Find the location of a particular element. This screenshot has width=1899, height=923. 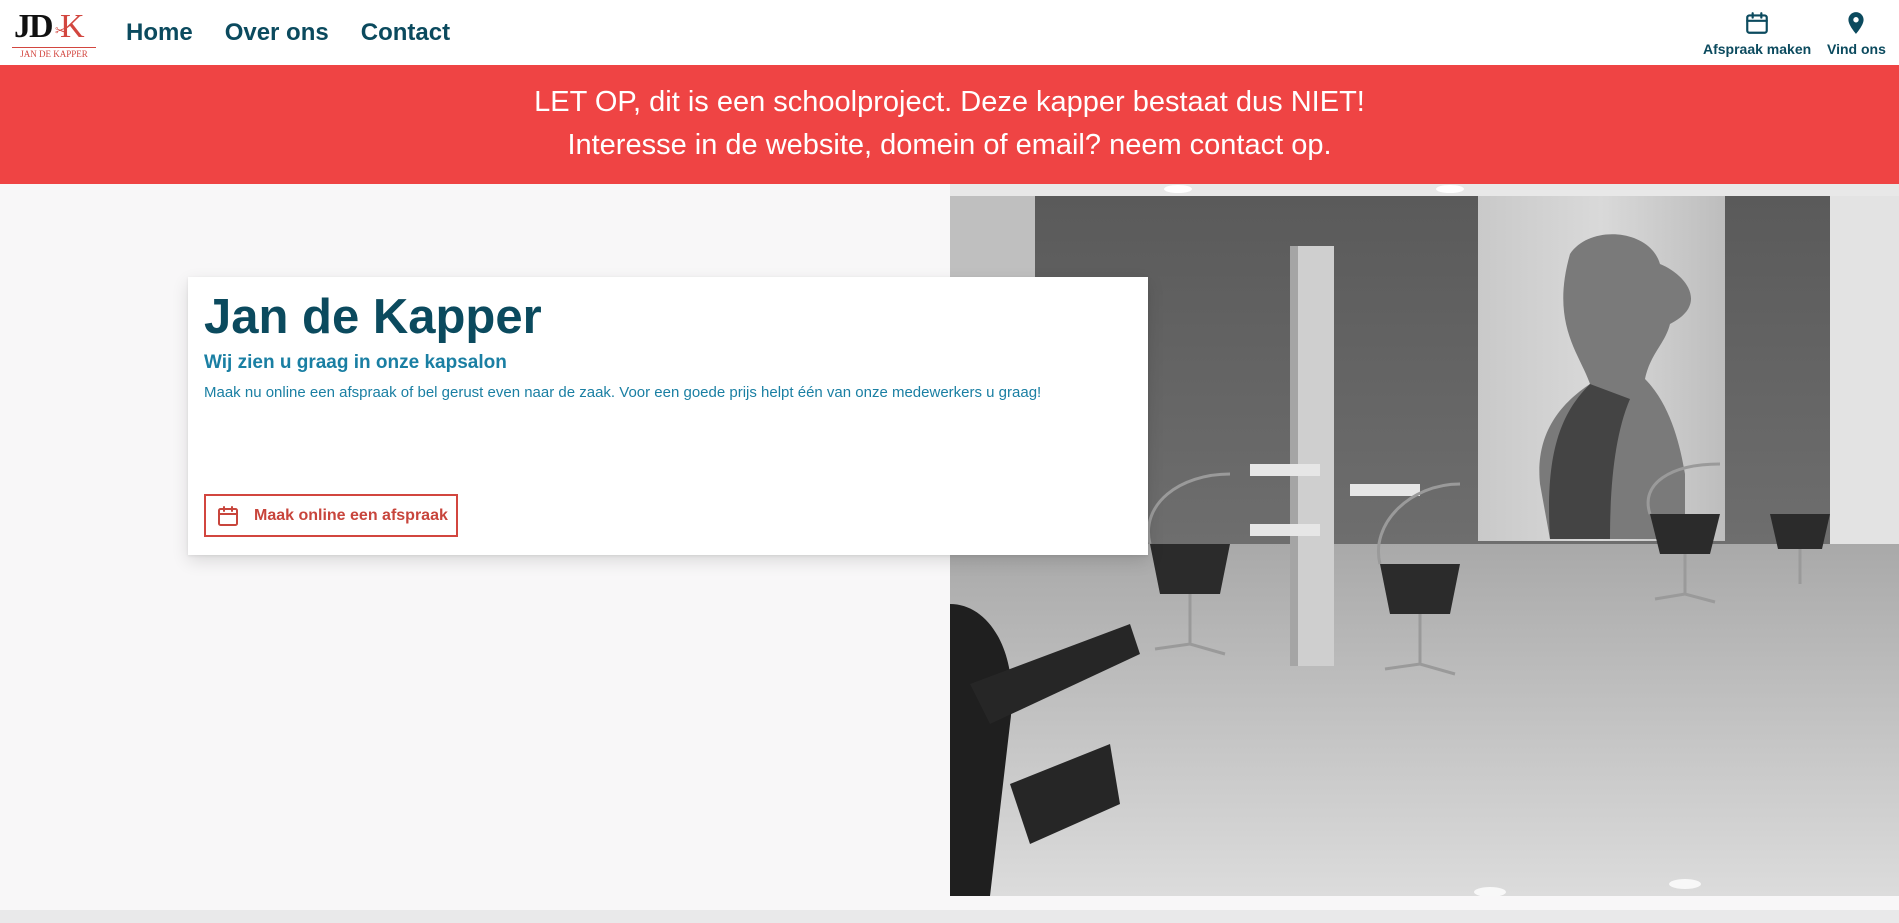

header-appointment-label: Afspraak maken is located at coordinates (1757, 49).